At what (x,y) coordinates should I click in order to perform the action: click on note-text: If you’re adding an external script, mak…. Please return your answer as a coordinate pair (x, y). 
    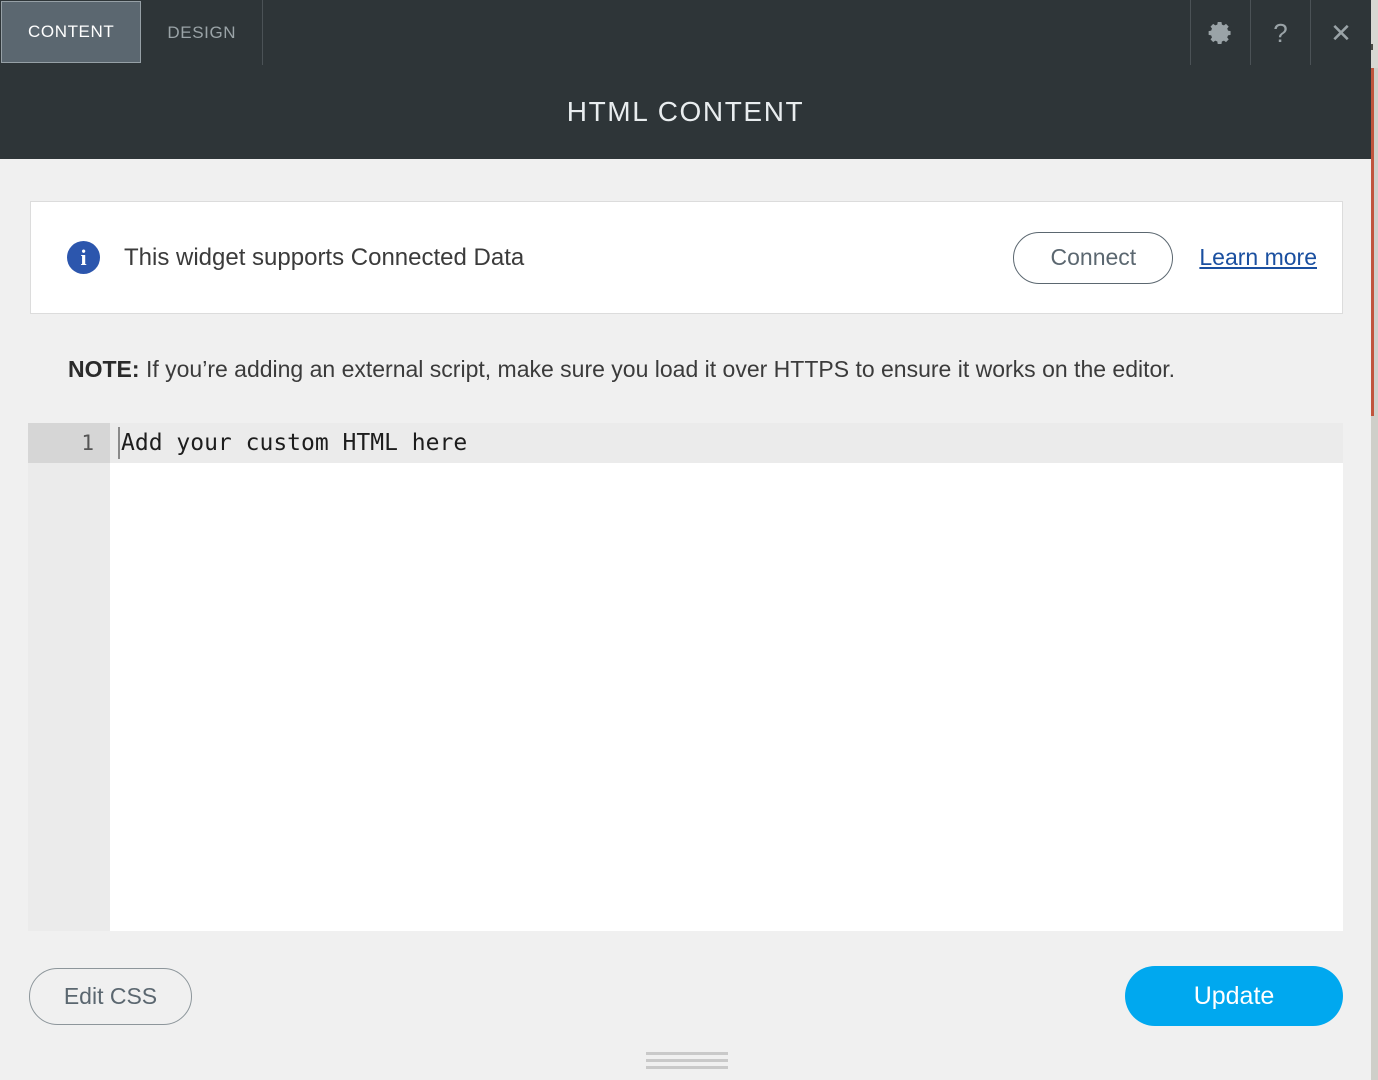
    Looking at the image, I should click on (657, 369).